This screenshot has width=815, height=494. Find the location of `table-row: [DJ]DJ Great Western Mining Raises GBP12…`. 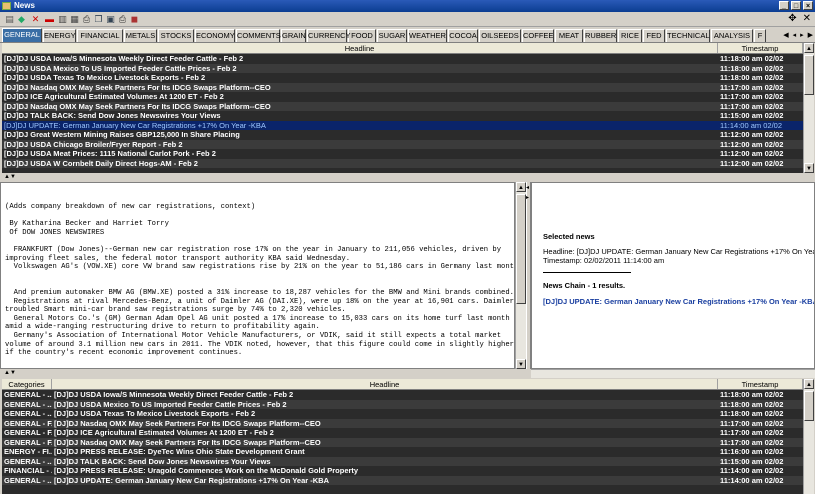

table-row: [DJ]DJ Great Western Mining Raises GBP12… is located at coordinates (402, 135).